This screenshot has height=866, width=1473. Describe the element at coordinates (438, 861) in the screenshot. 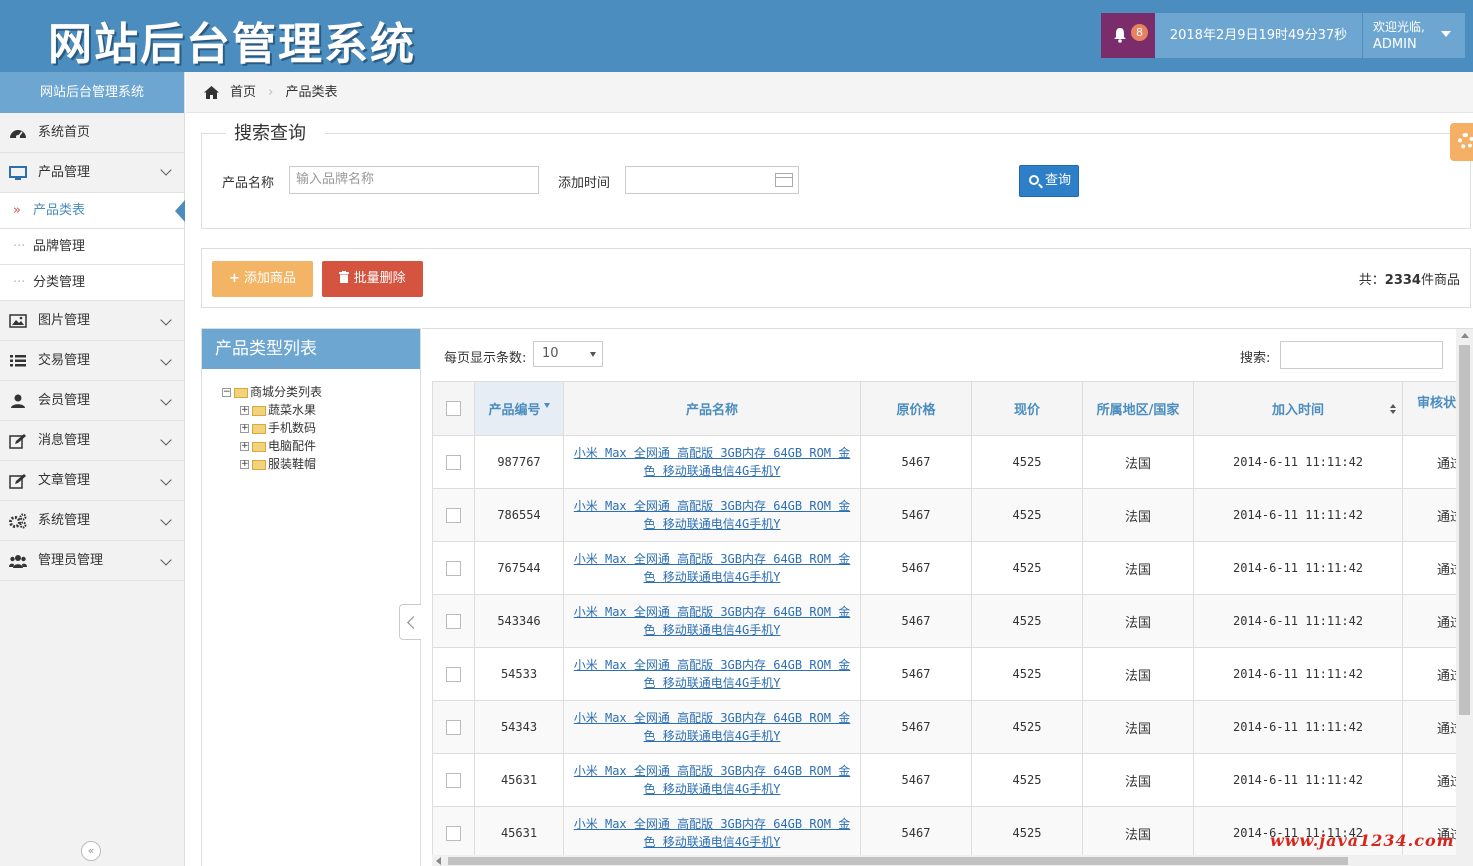

I see `scroll-left-arrow` at that location.